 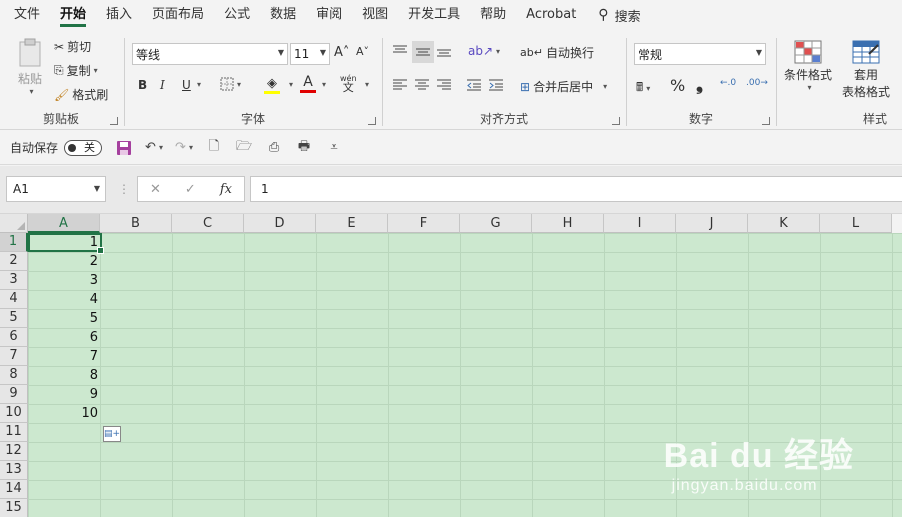 What do you see at coordinates (64, 299) in the screenshot?
I see `cell-a4: 4` at bounding box center [64, 299].